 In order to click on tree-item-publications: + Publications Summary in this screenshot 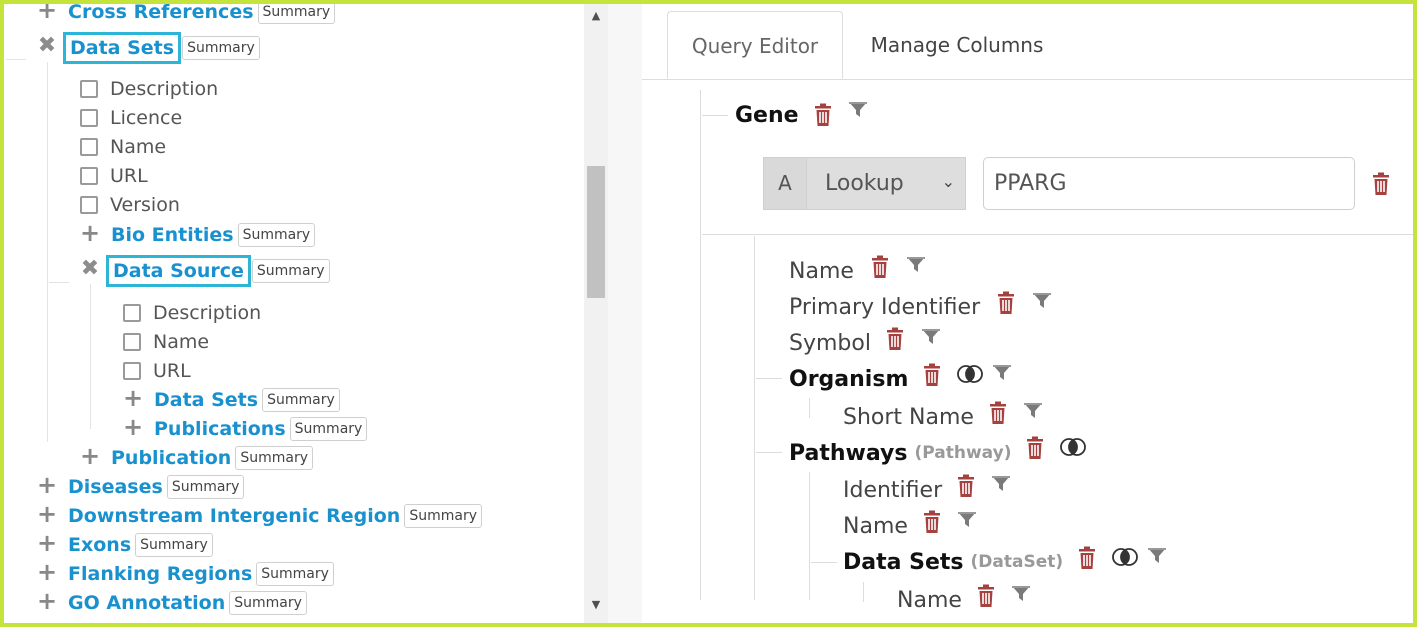, I will do `click(245, 428)`.